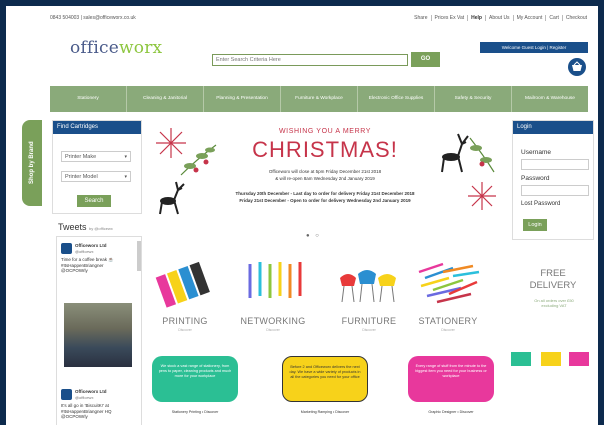 This screenshot has height=425, width=604. Describe the element at coordinates (182, 284) in the screenshot. I see `ink-cartridges-image` at that location.